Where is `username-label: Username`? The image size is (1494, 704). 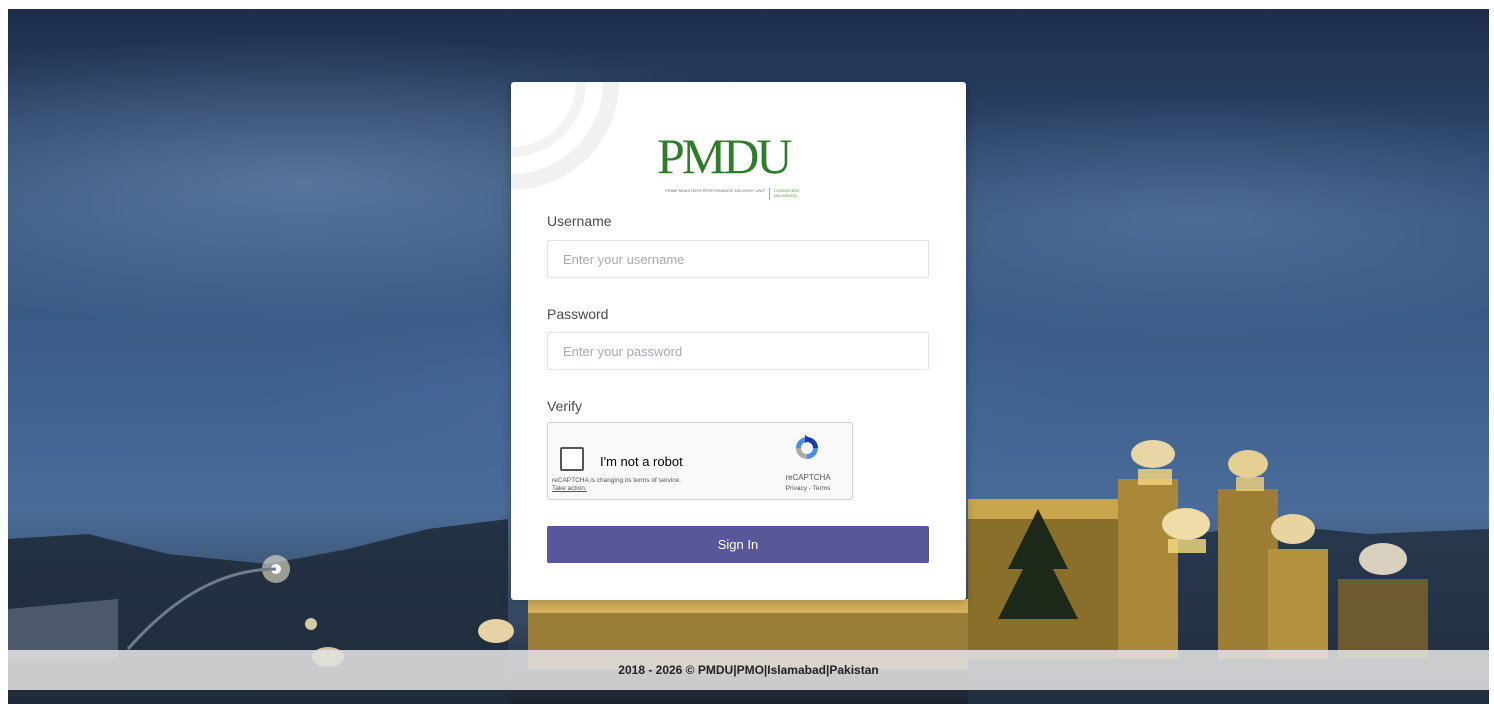 username-label: Username is located at coordinates (579, 221).